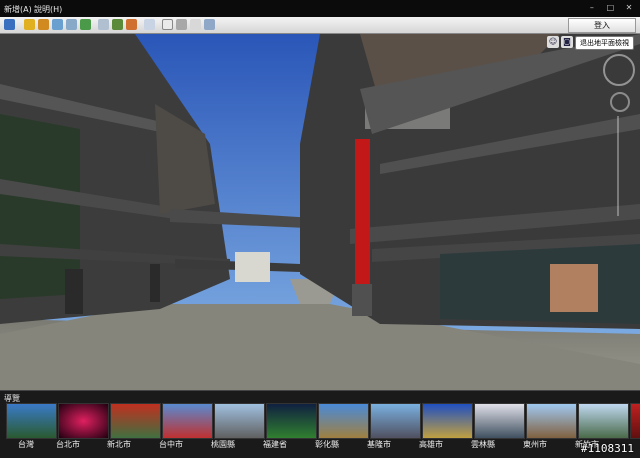  I want to click on thumb-label: 雲林縣, so click(483, 444).